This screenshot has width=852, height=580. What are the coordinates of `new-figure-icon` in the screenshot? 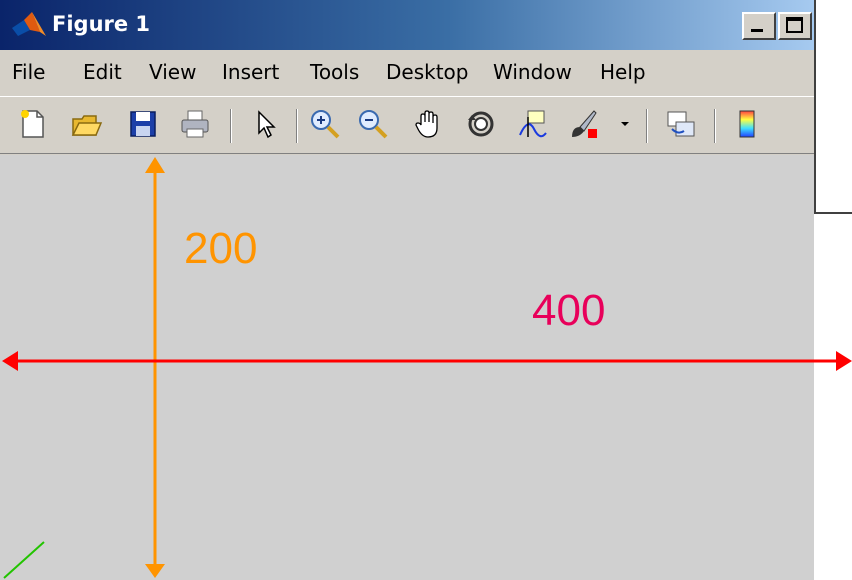 It's located at (32, 124).